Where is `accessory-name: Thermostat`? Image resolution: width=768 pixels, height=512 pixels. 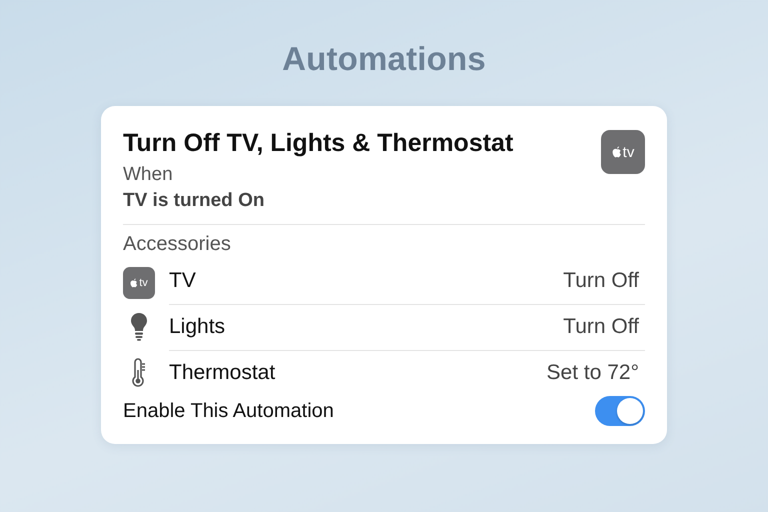 accessory-name: Thermostat is located at coordinates (222, 373).